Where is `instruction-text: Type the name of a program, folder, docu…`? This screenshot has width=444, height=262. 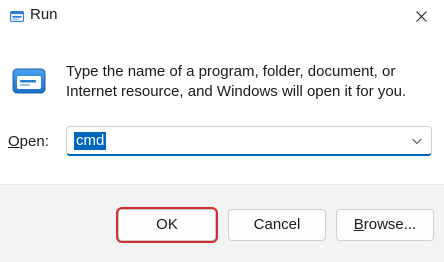
instruction-text: Type the name of a program, folder, docu… is located at coordinates (236, 81).